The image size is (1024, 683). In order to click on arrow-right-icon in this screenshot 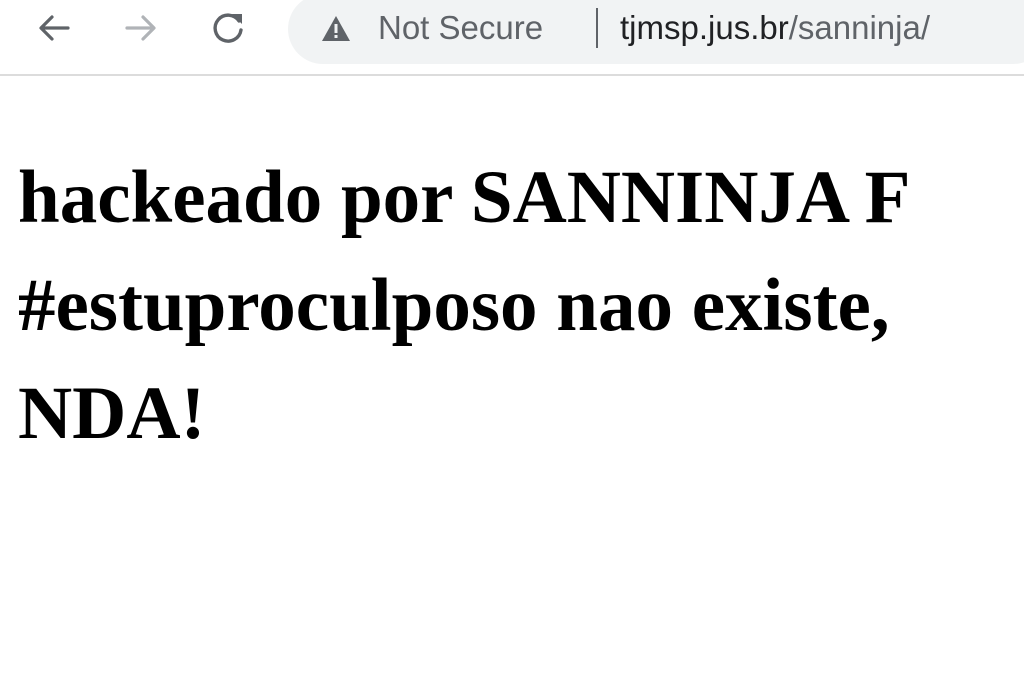, I will do `click(140, 28)`.